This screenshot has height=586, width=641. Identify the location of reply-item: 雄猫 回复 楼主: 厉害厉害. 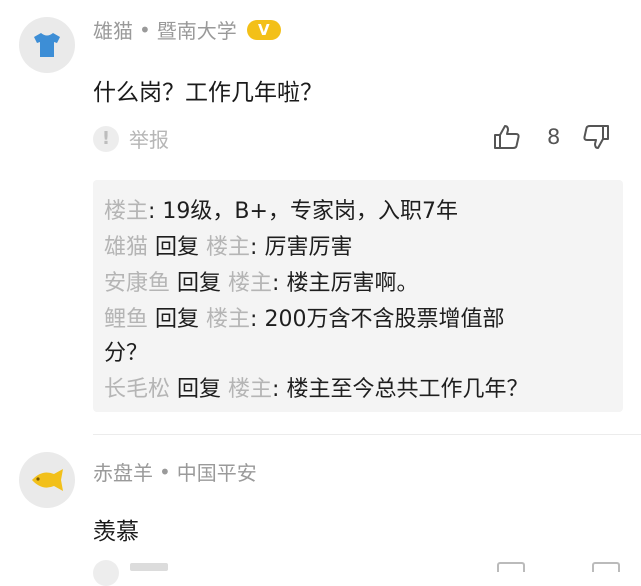
(228, 245).